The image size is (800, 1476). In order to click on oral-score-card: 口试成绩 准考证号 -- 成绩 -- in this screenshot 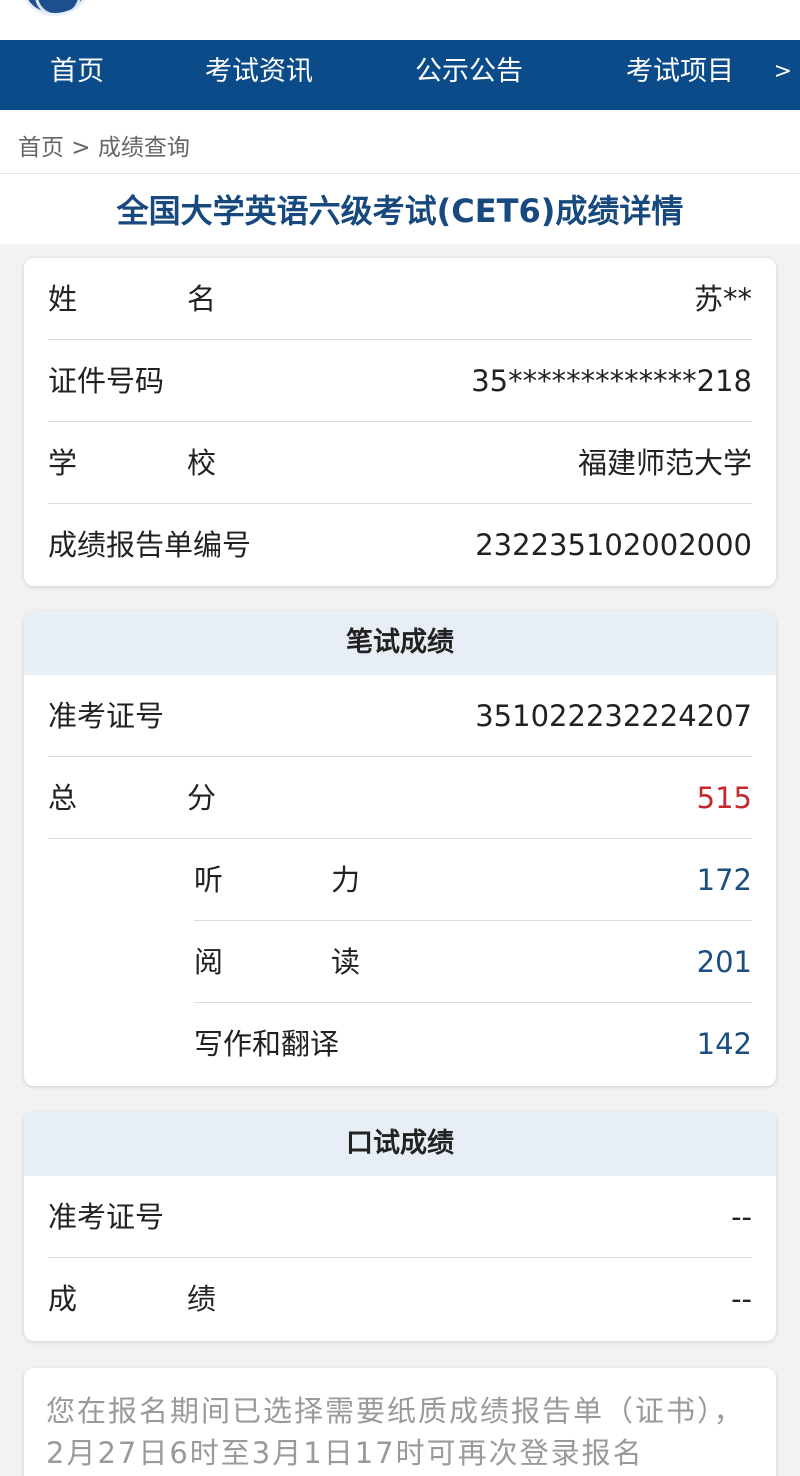, I will do `click(400, 1226)`.